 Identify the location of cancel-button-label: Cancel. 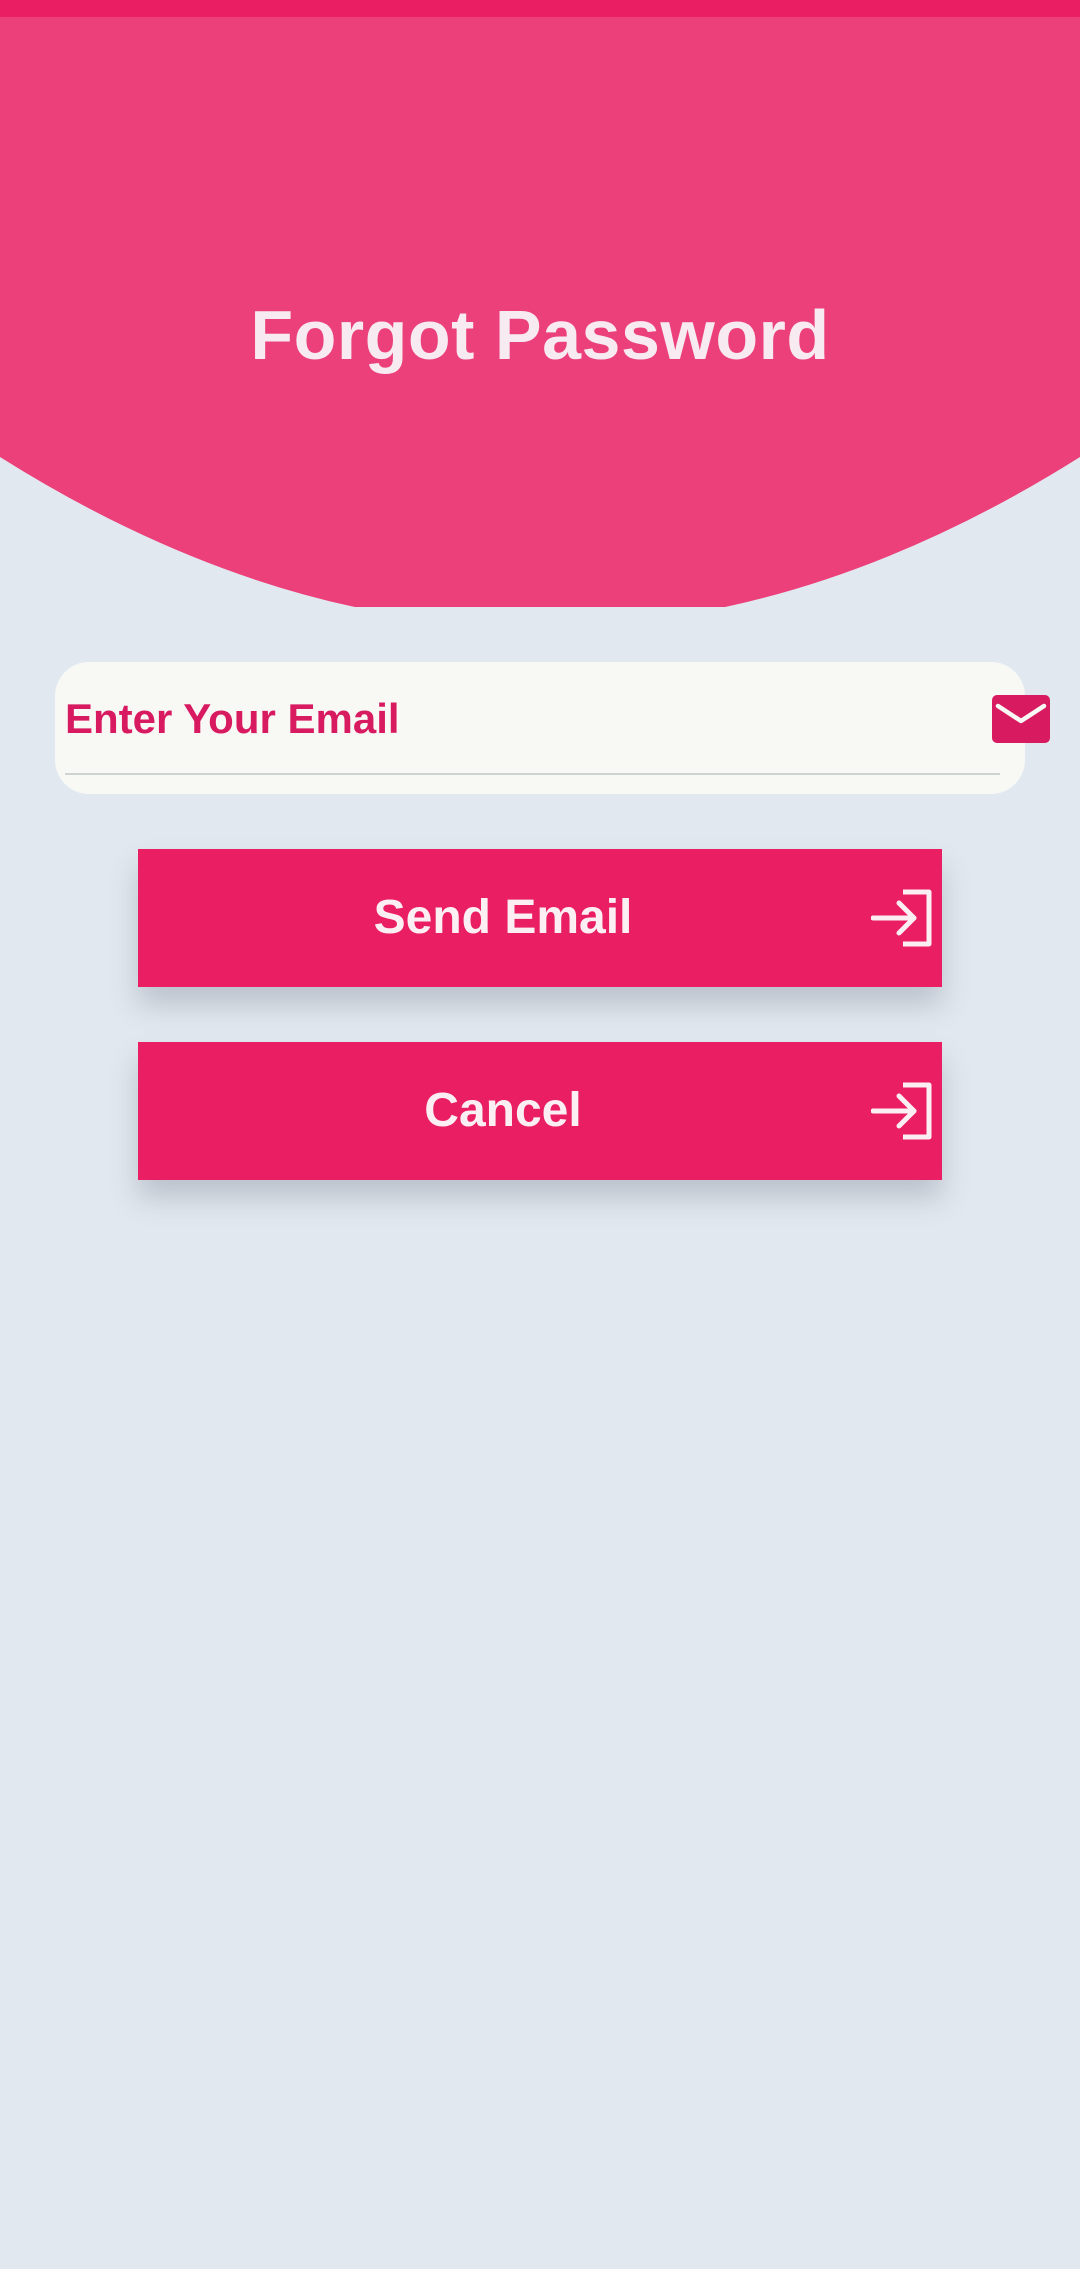
(503, 1110).